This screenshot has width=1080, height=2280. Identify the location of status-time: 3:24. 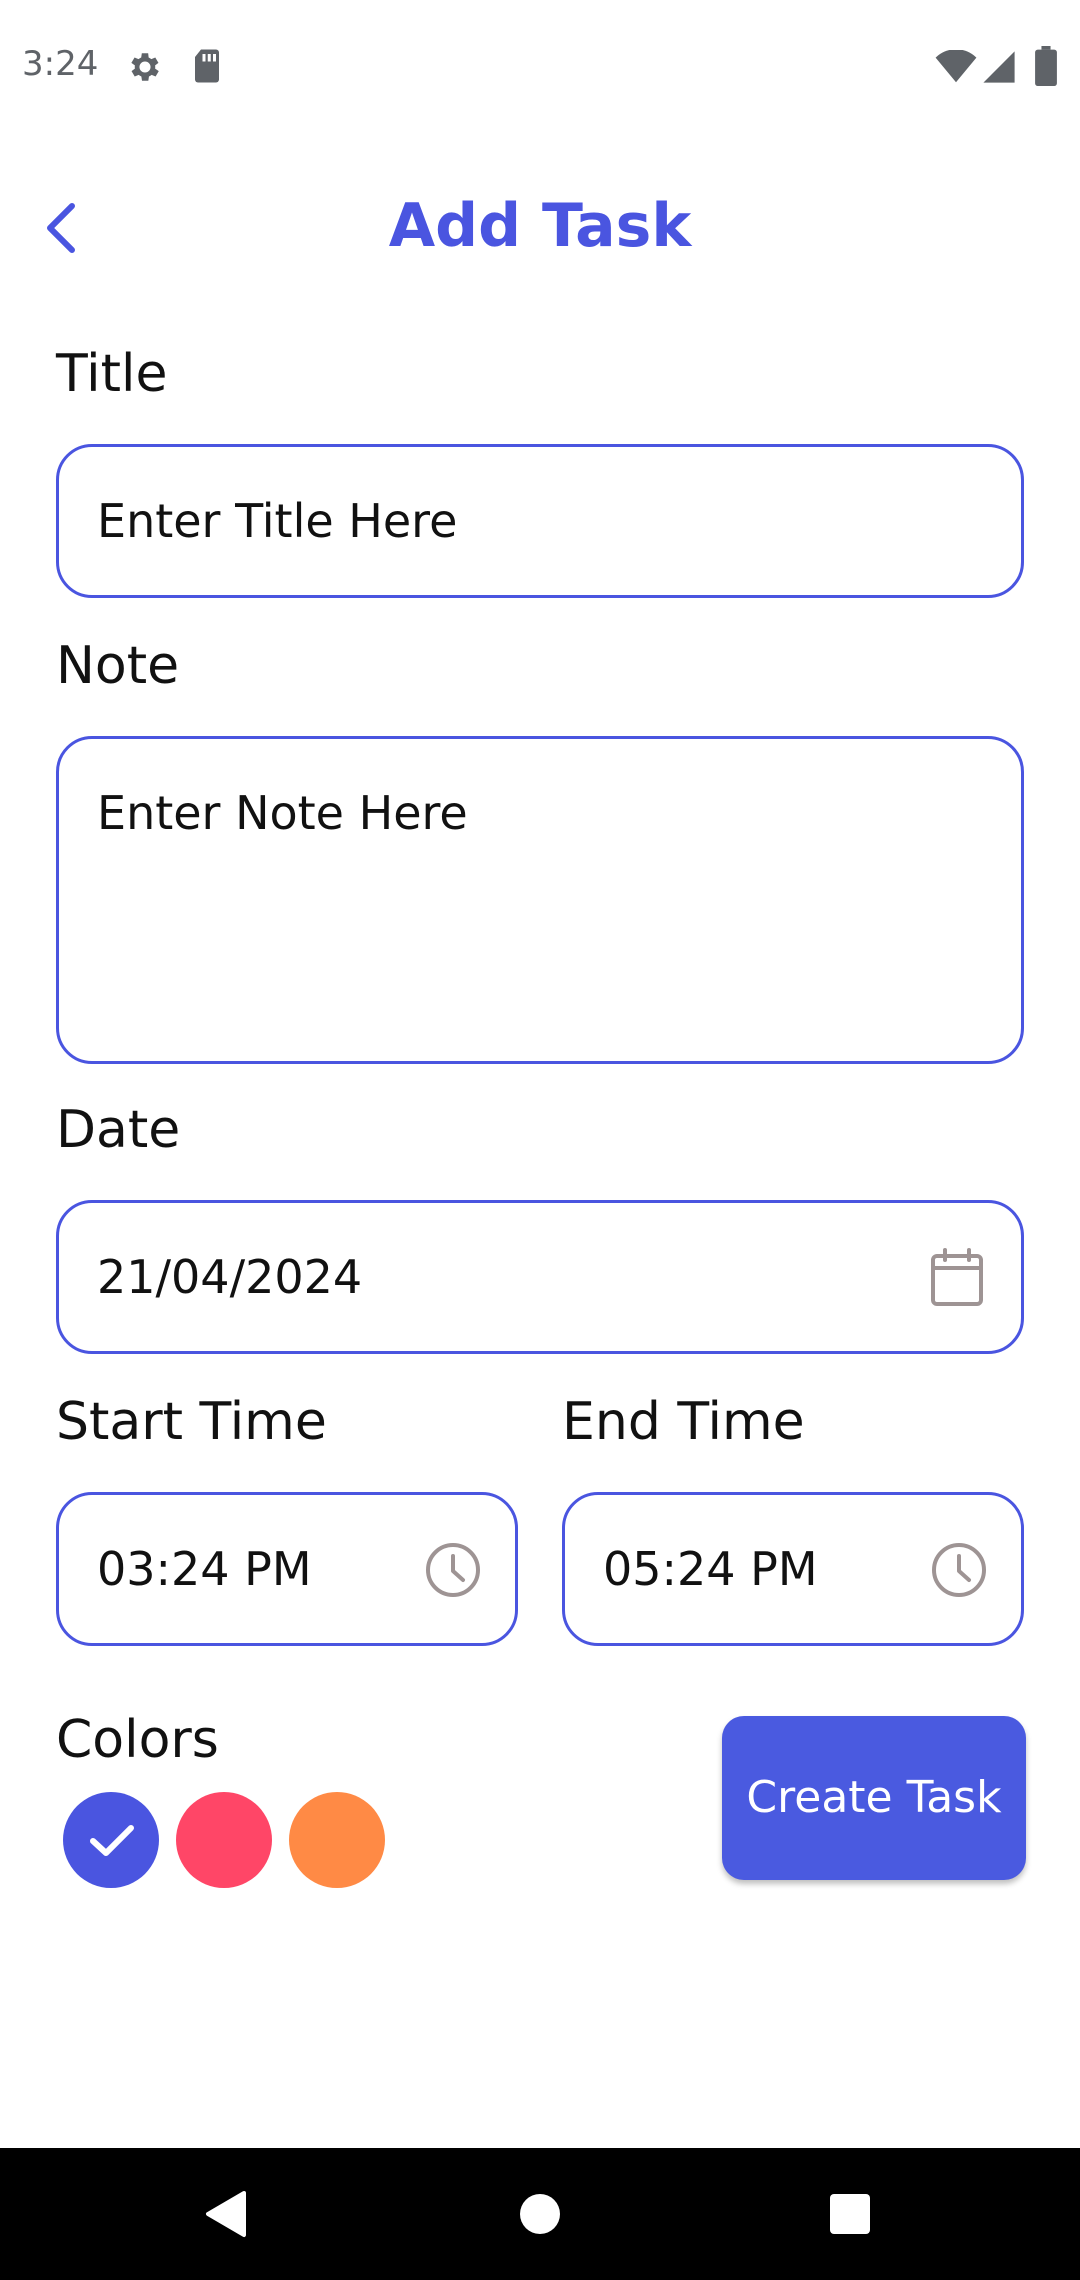
(60, 64).